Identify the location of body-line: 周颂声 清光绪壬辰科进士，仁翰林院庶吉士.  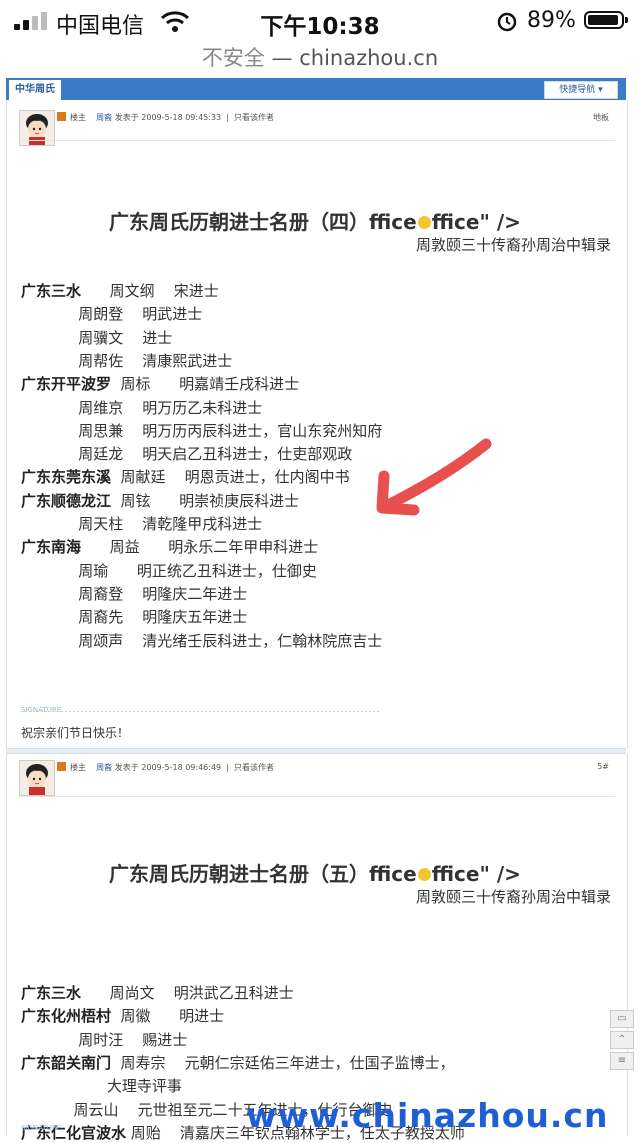
(201, 640).